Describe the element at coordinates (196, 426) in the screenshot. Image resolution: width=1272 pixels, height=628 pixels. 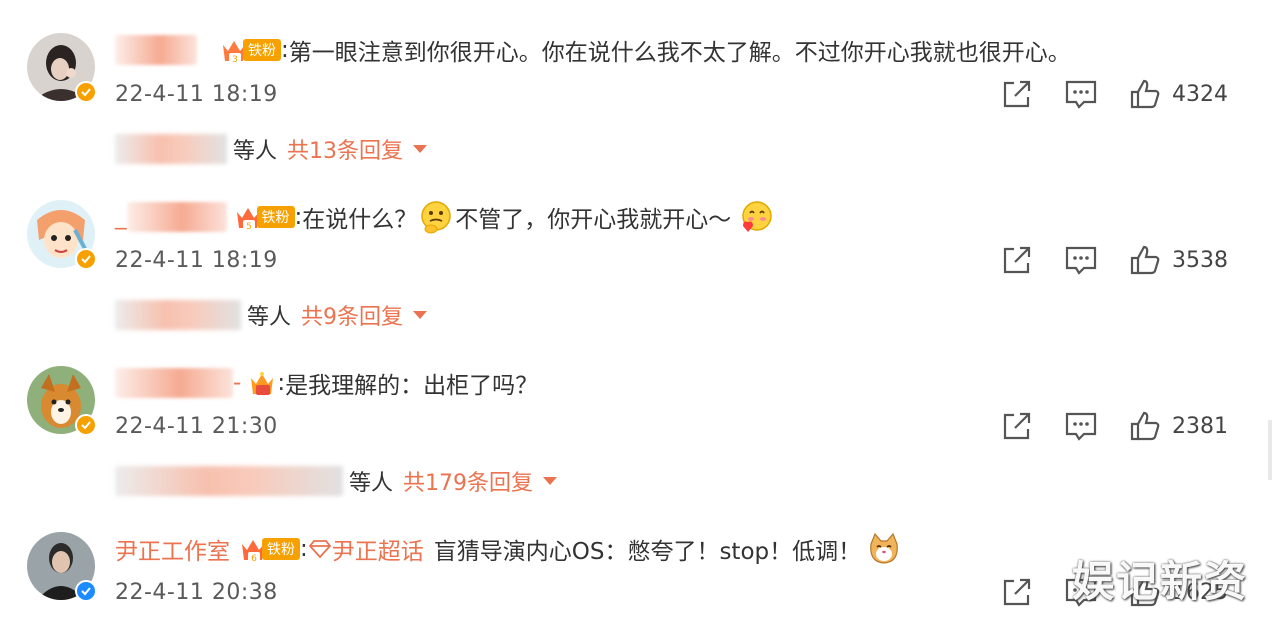
I see `timestamp: 22-4-11 21:30` at that location.